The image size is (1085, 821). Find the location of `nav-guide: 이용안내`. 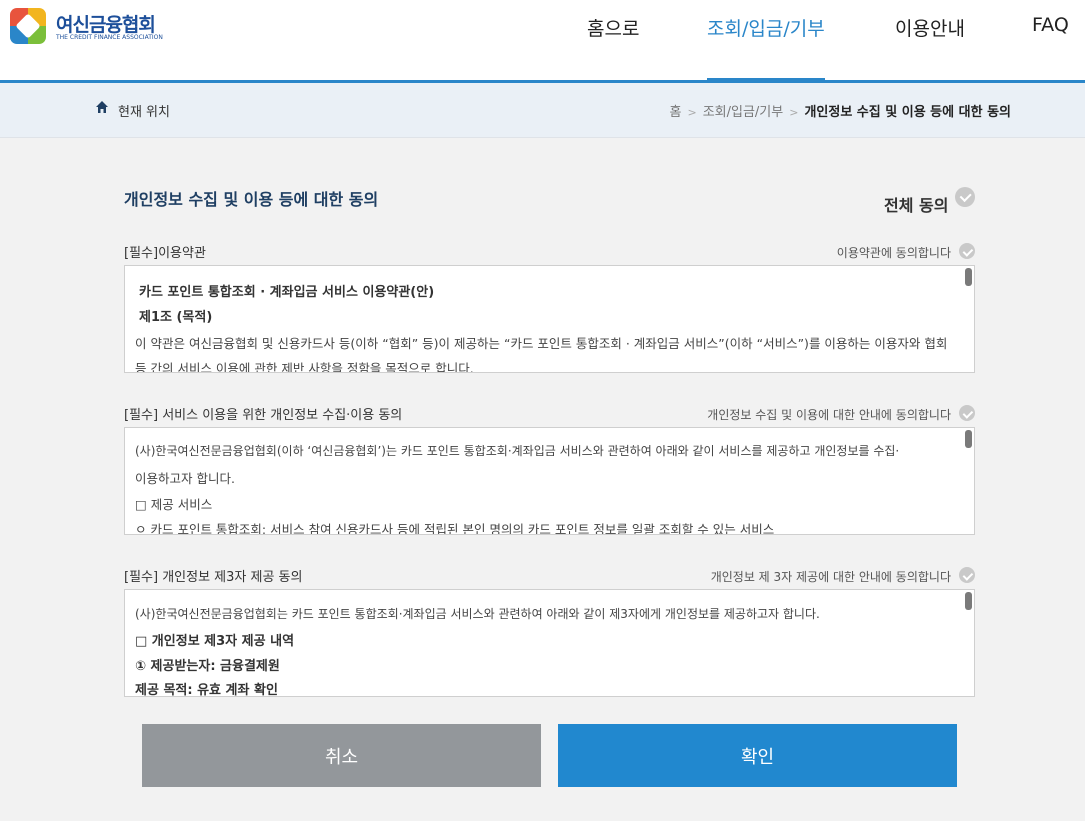

nav-guide: 이용안내 is located at coordinates (930, 27).